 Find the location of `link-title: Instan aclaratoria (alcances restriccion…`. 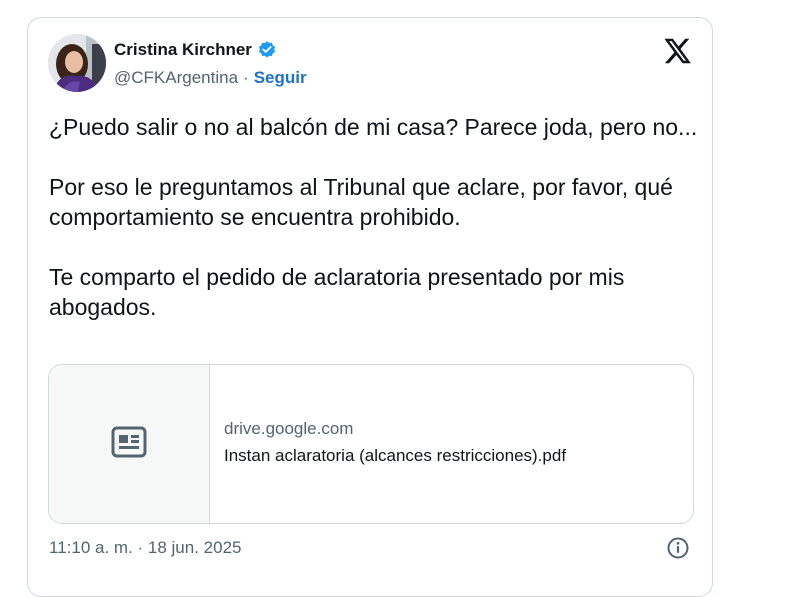

link-title: Instan aclaratoria (alcances restriccion… is located at coordinates (395, 455).